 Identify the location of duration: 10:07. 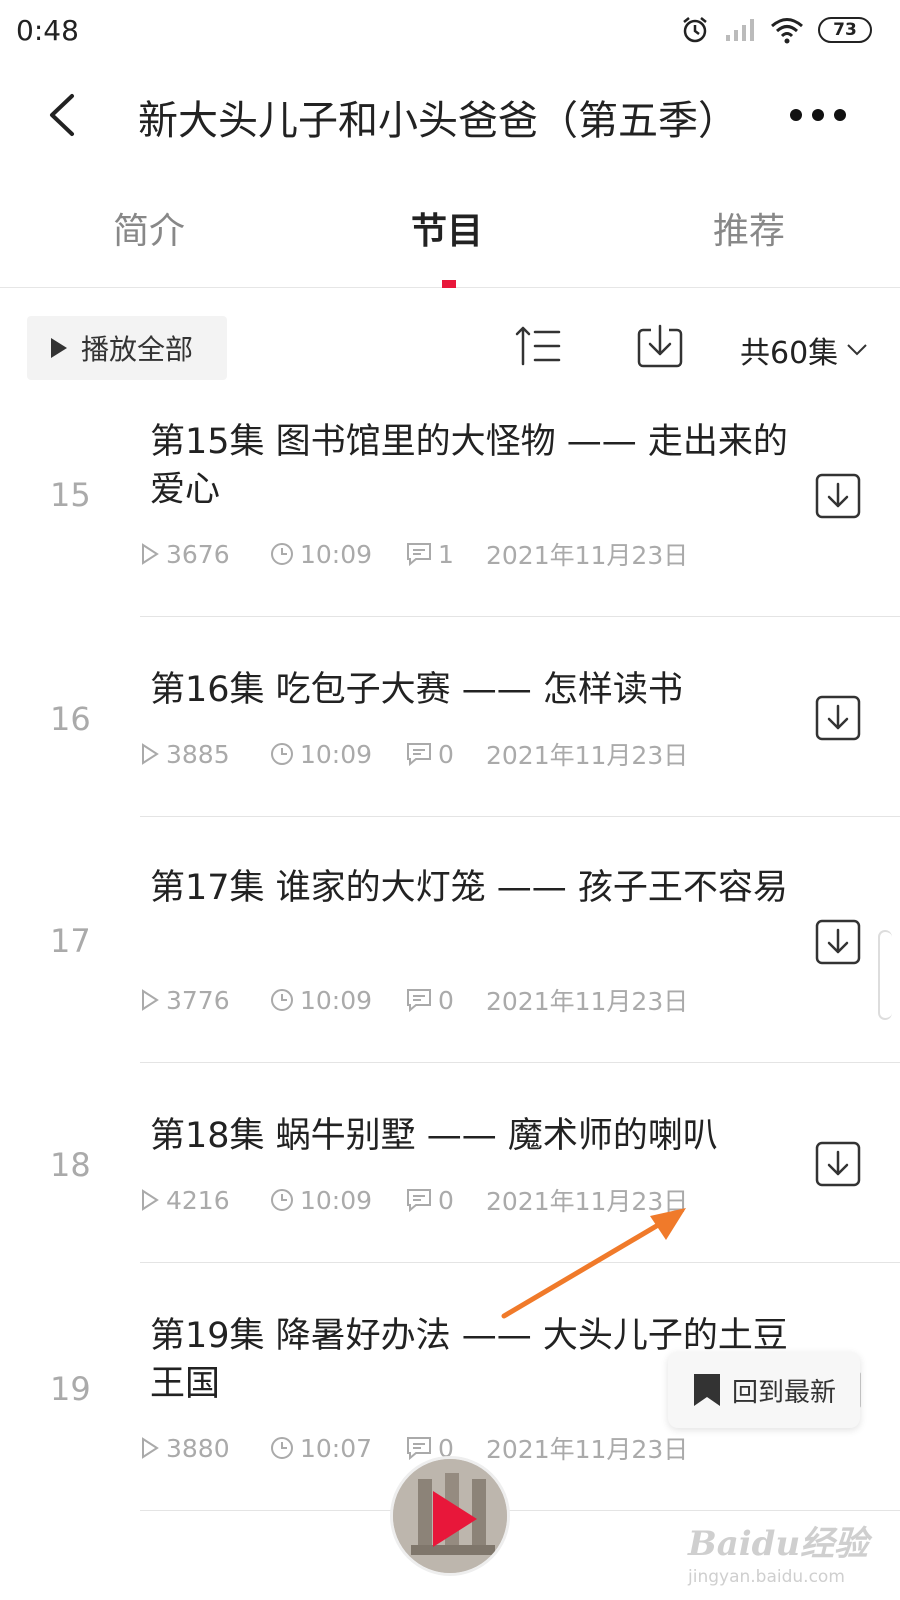
(338, 1448).